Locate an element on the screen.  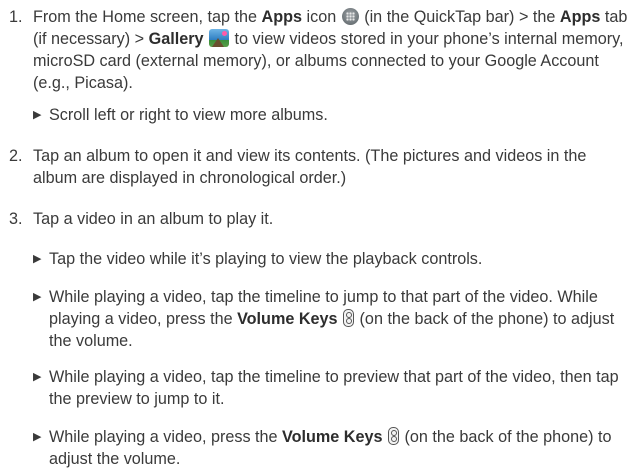
step-text: Tap a video in an album to play it. is located at coordinates (153, 219).